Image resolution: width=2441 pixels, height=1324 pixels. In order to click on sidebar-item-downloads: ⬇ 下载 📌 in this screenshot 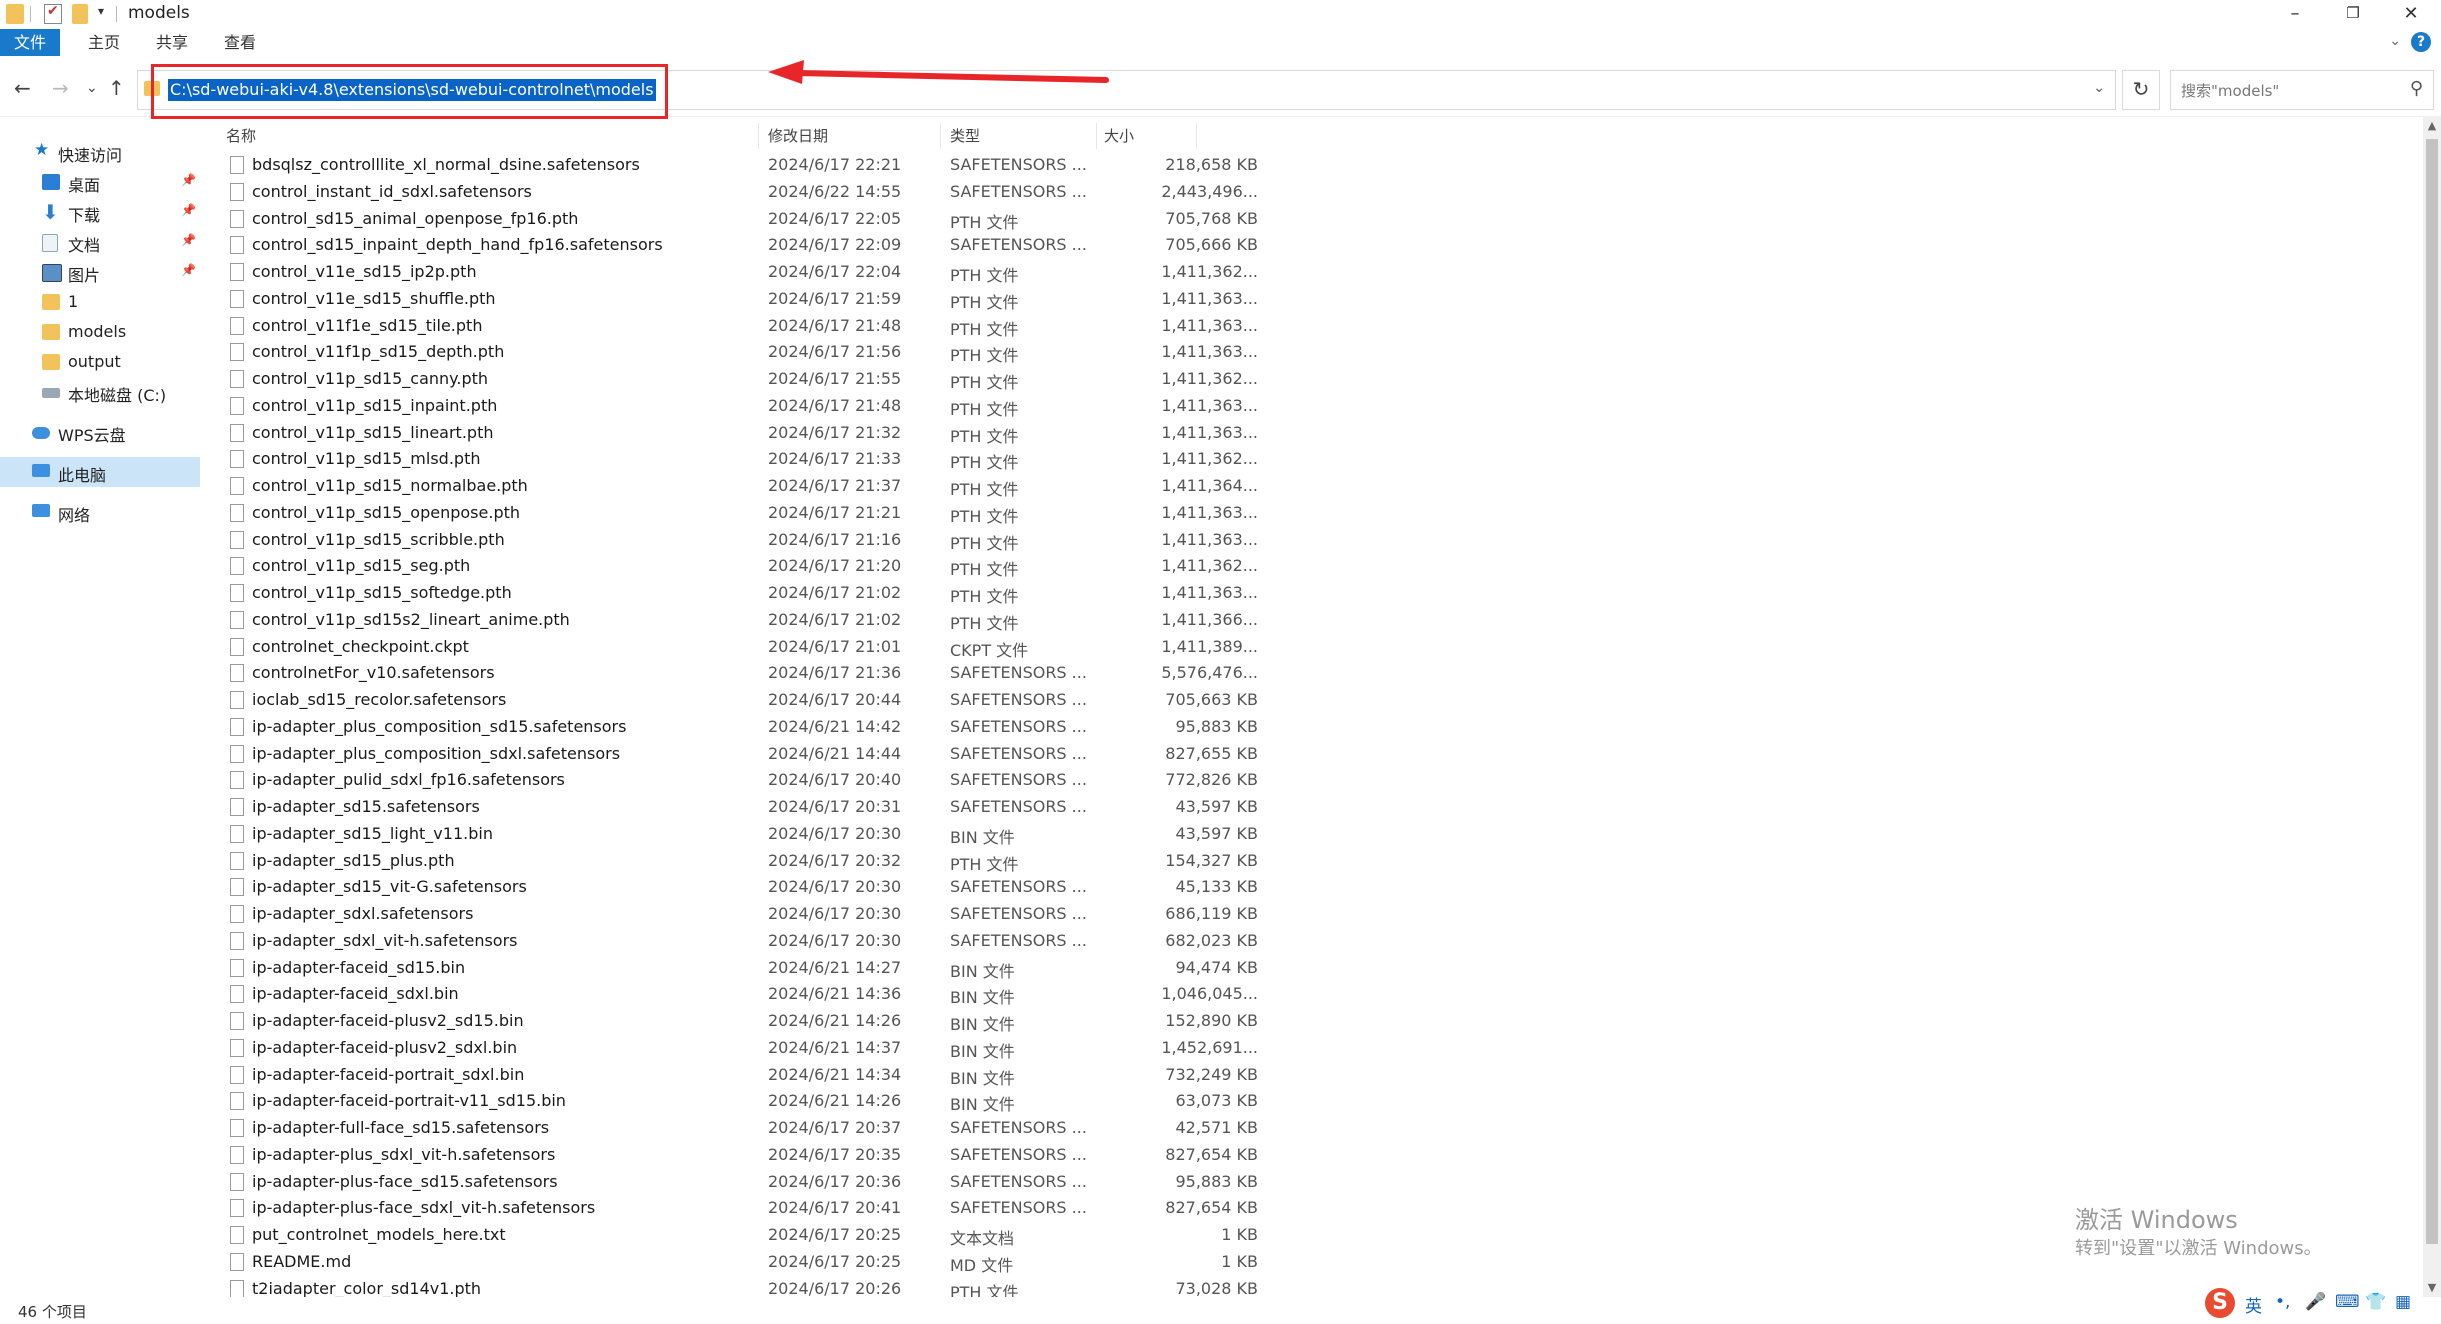, I will do `click(100, 212)`.